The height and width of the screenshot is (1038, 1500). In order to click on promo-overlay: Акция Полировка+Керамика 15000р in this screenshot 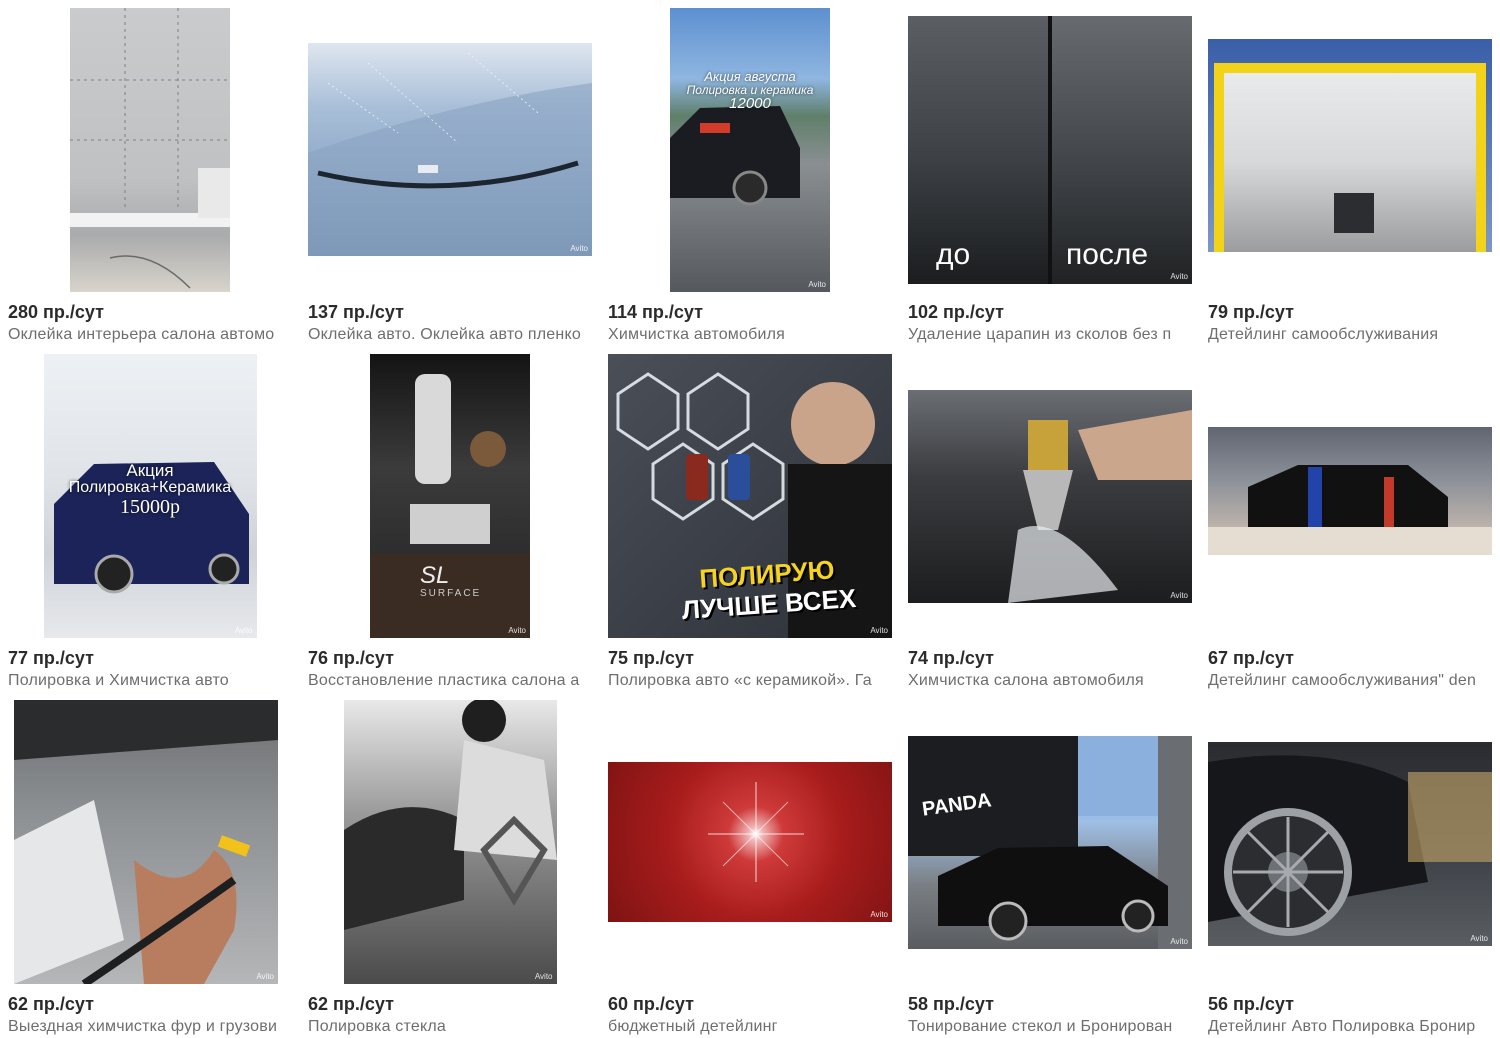, I will do `click(150, 490)`.